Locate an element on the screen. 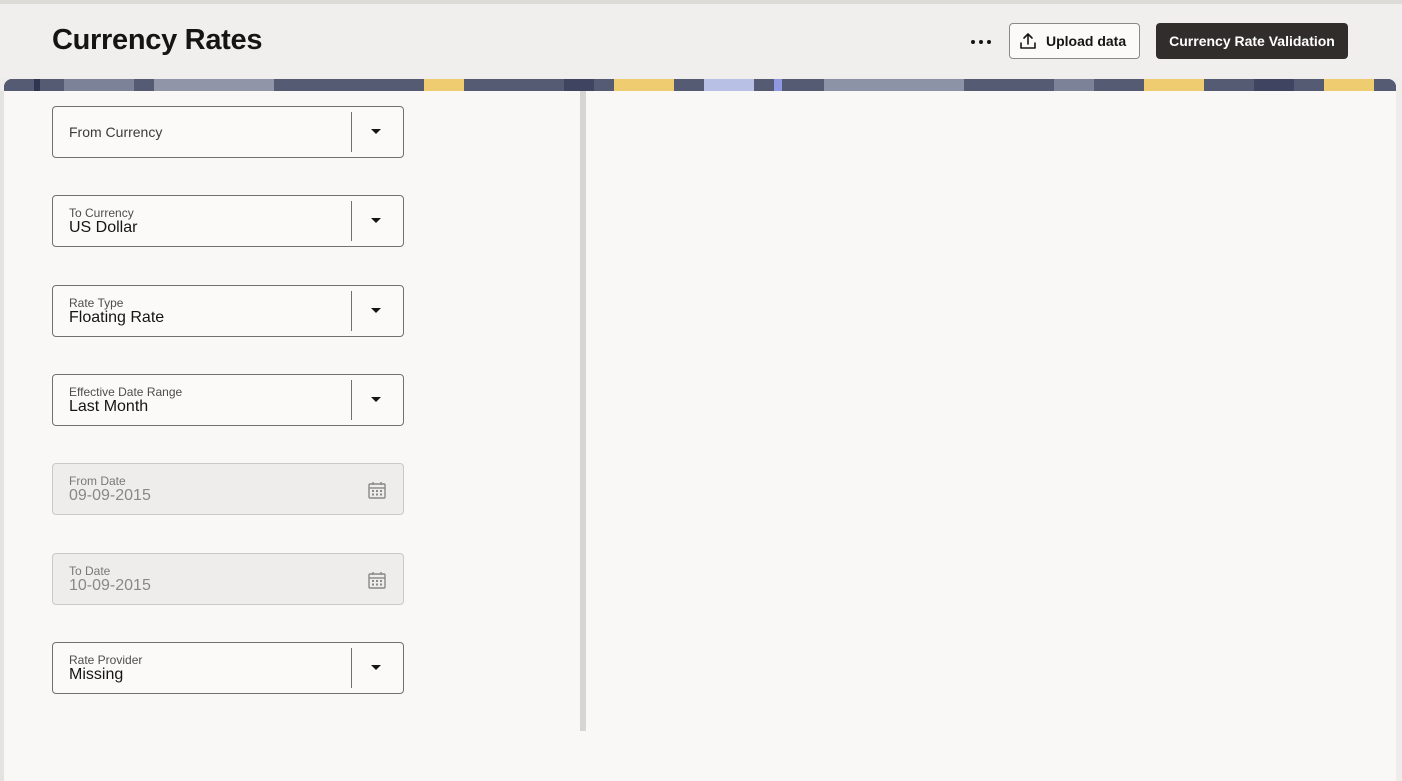  from-date-value: 09-09-2015 is located at coordinates (110, 495).